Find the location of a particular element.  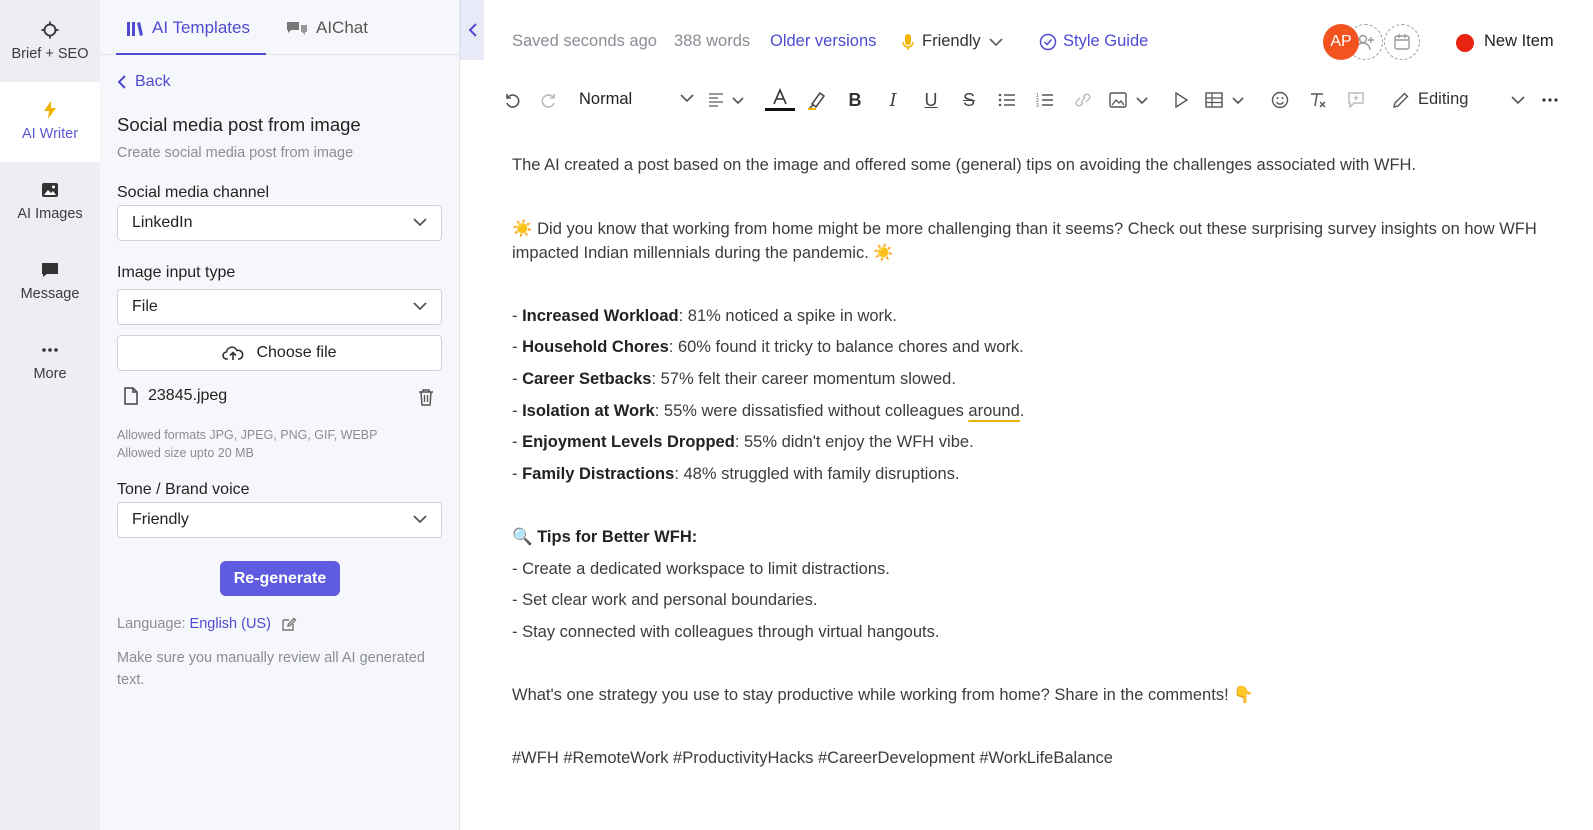

redo-icon is located at coordinates (548, 101).